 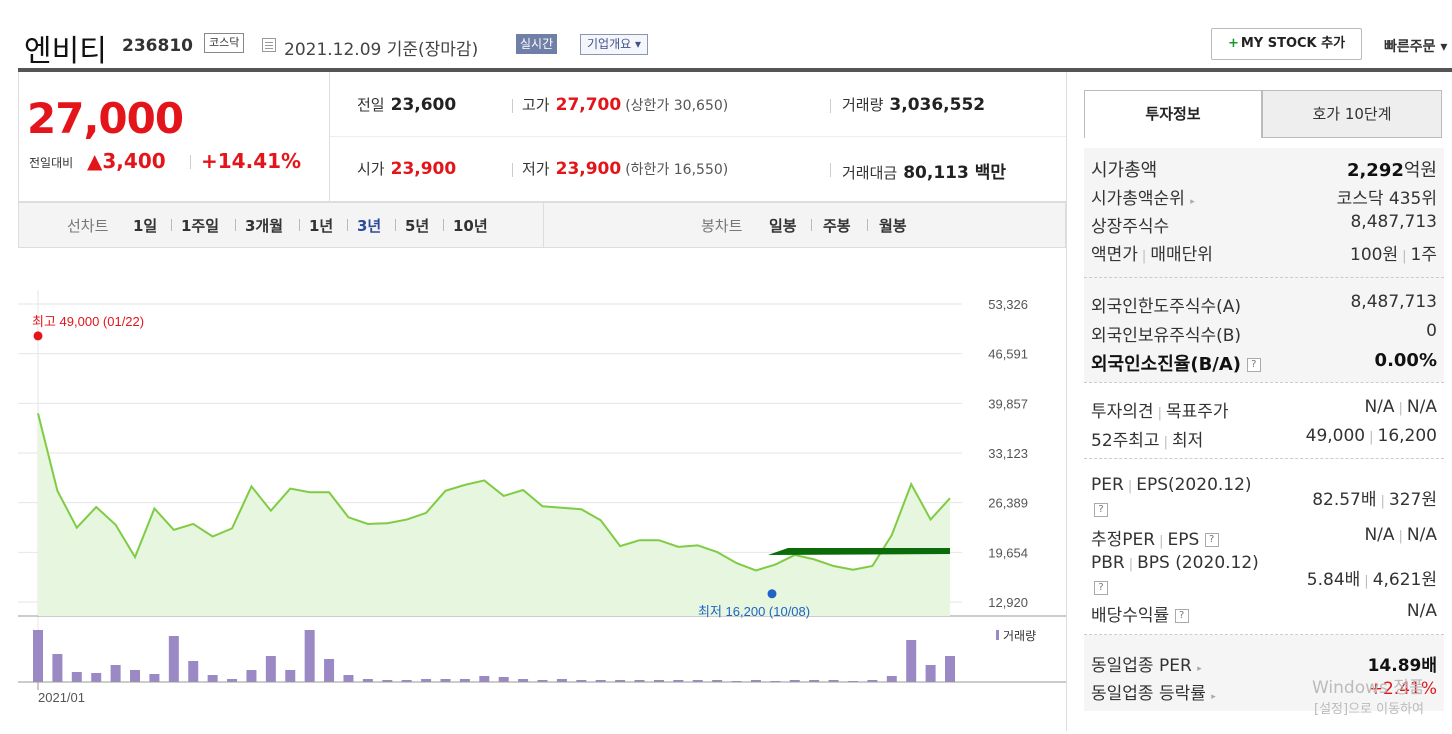 I want to click on info-label: 시가총액순위, so click(x=1138, y=199).